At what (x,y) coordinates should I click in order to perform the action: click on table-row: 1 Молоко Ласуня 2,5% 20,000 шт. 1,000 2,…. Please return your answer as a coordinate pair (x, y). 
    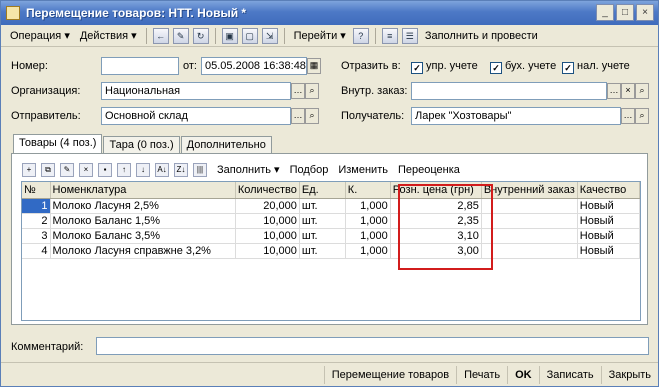
    Looking at the image, I should click on (331, 206).